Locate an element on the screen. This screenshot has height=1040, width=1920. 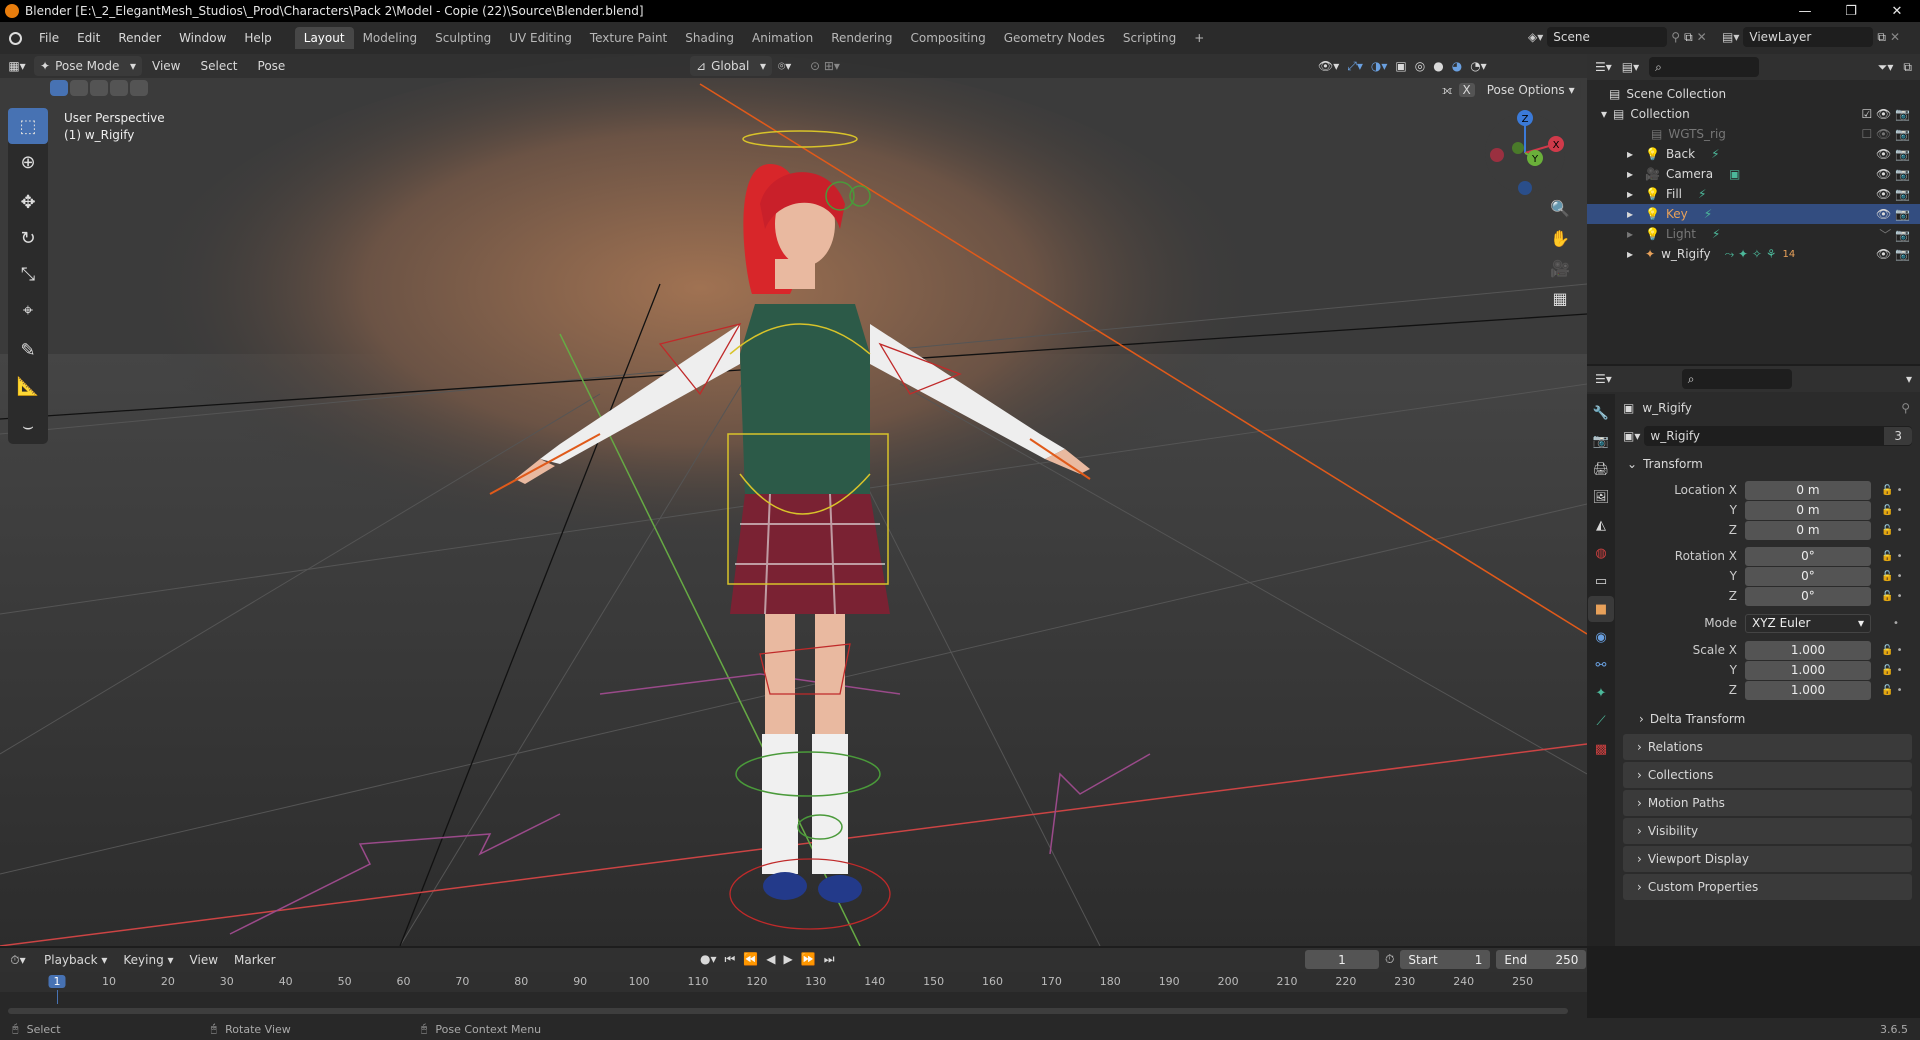
x-mirror-toggle: X is located at coordinates (1466, 90).